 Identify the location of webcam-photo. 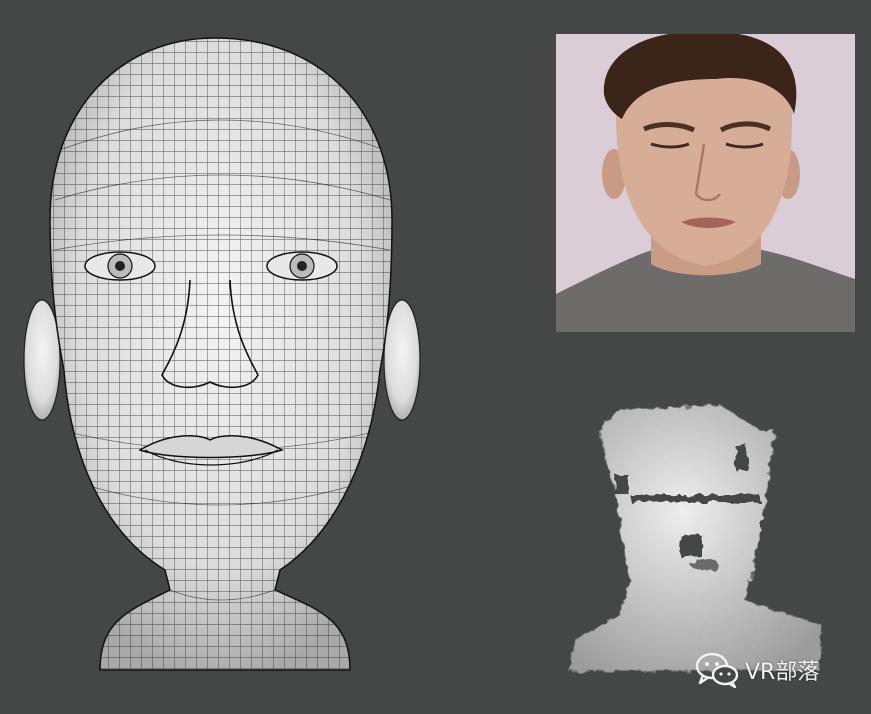
(705, 183).